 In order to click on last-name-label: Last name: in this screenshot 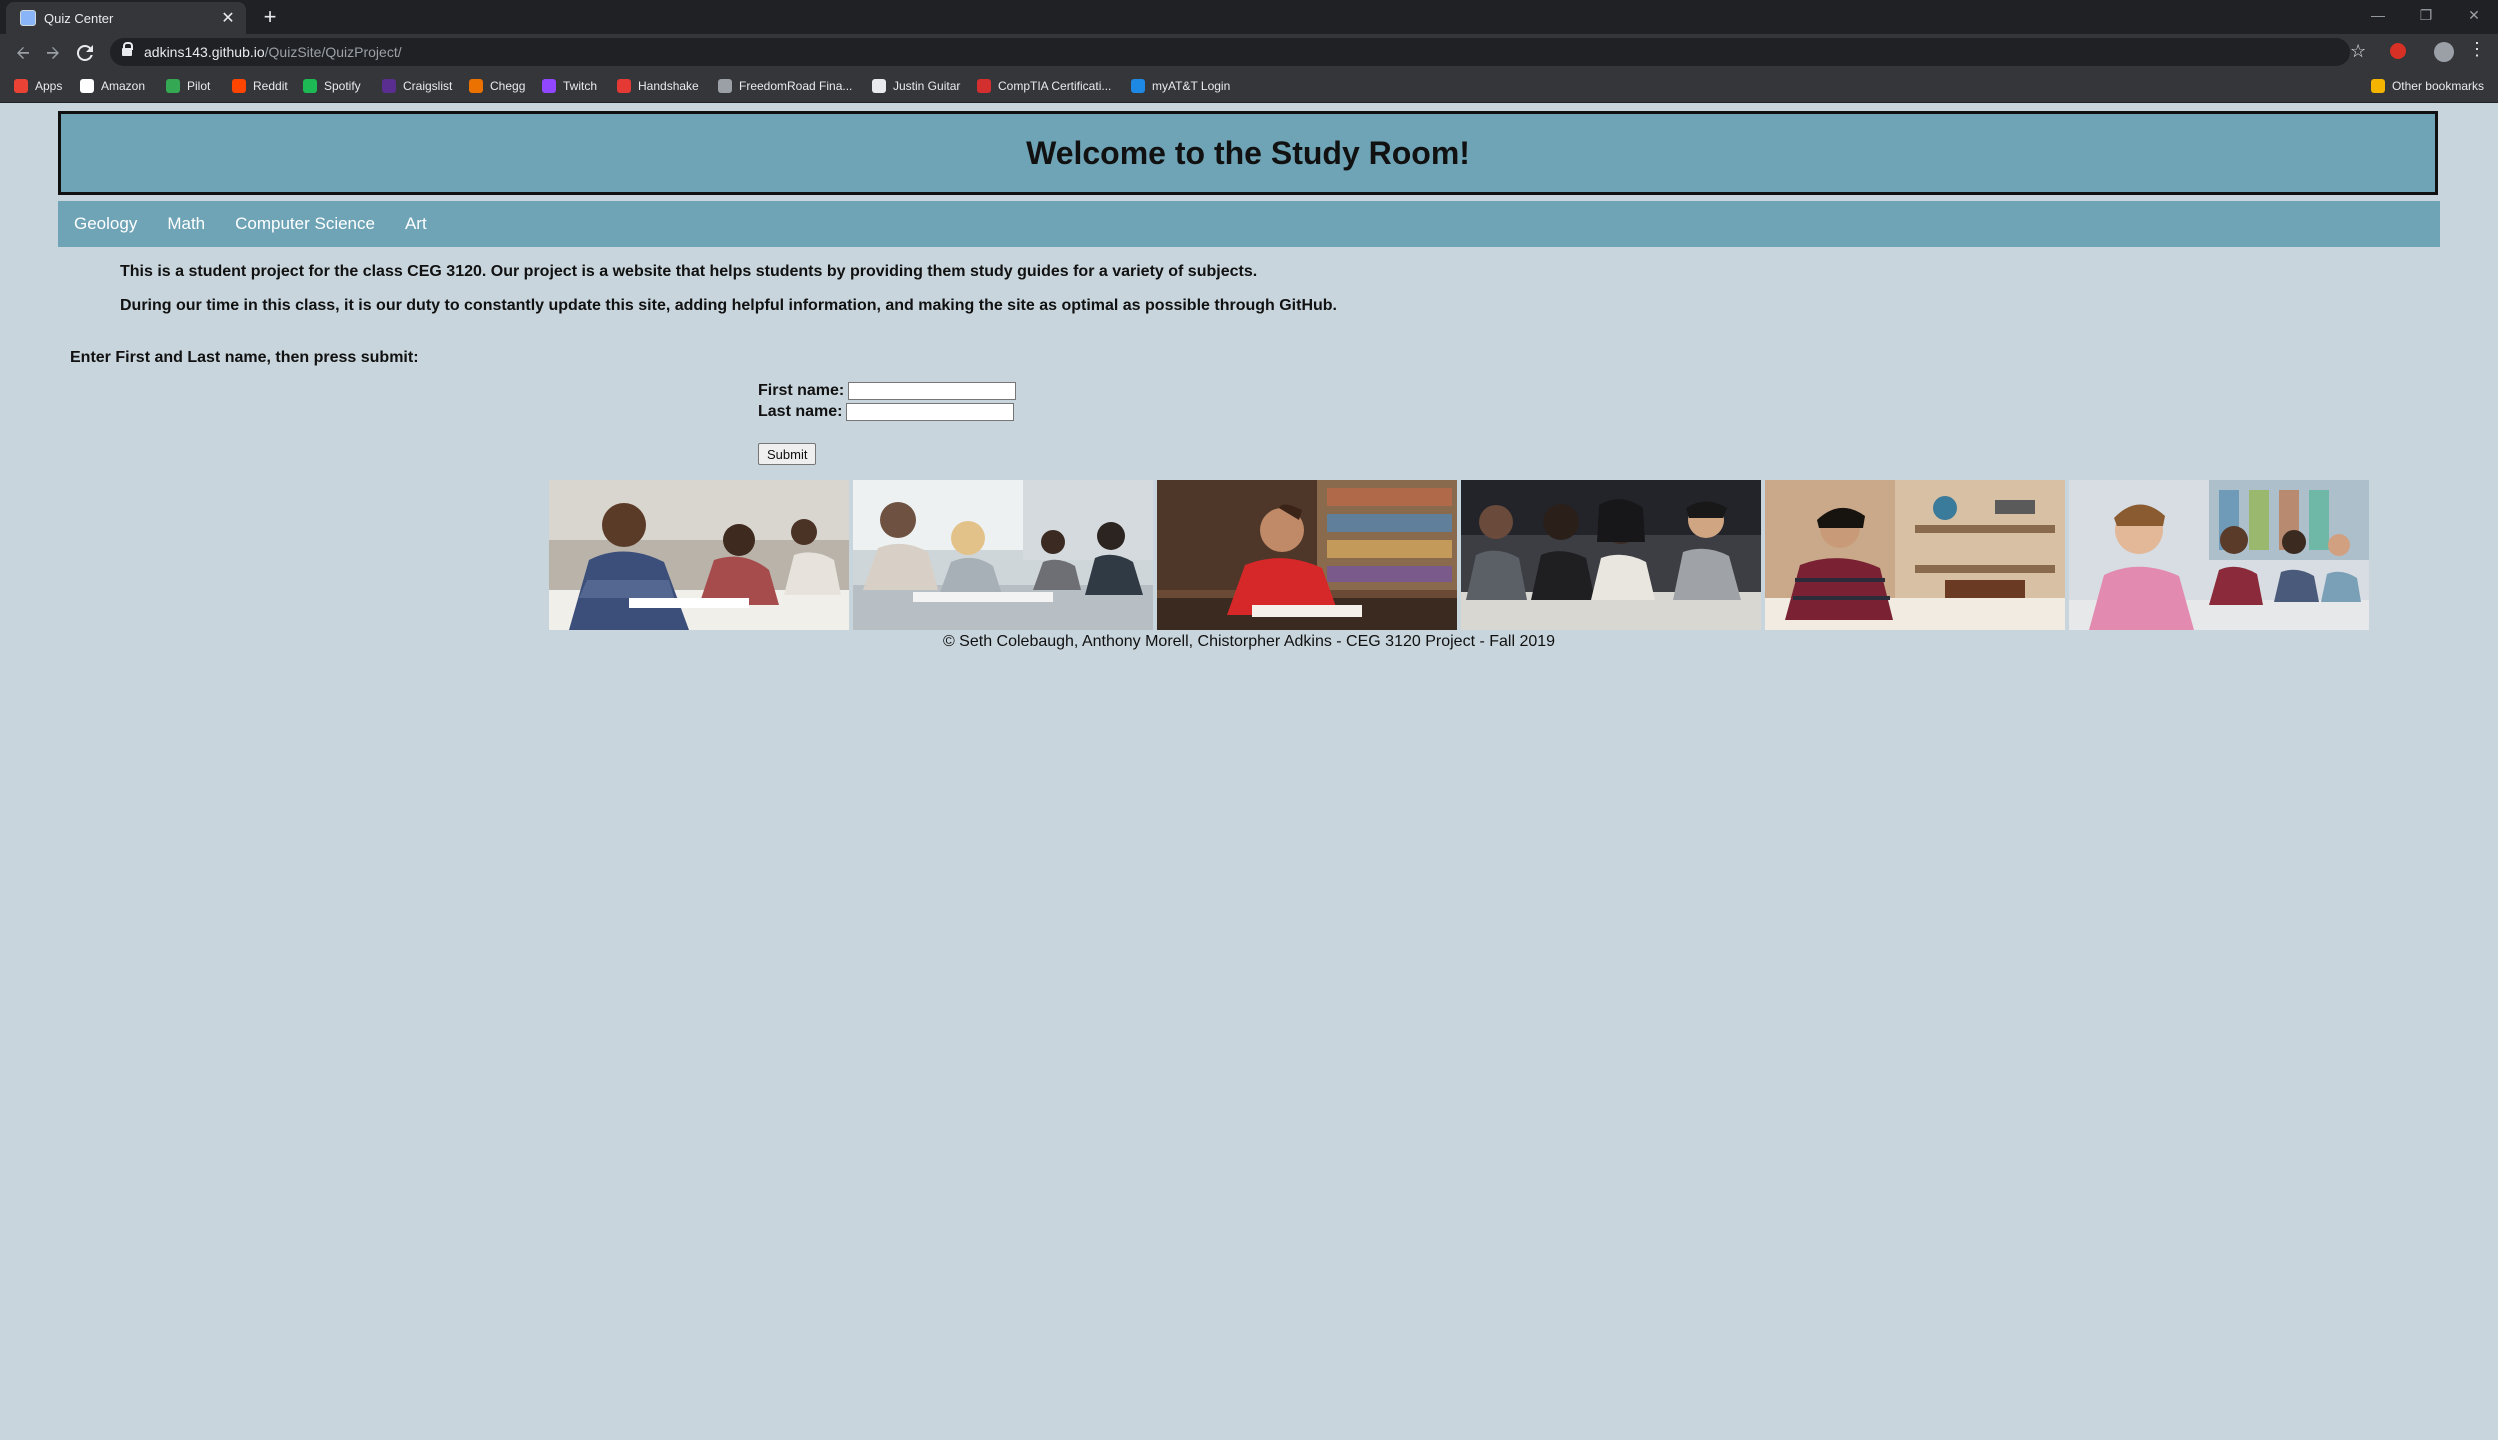, I will do `click(800, 411)`.